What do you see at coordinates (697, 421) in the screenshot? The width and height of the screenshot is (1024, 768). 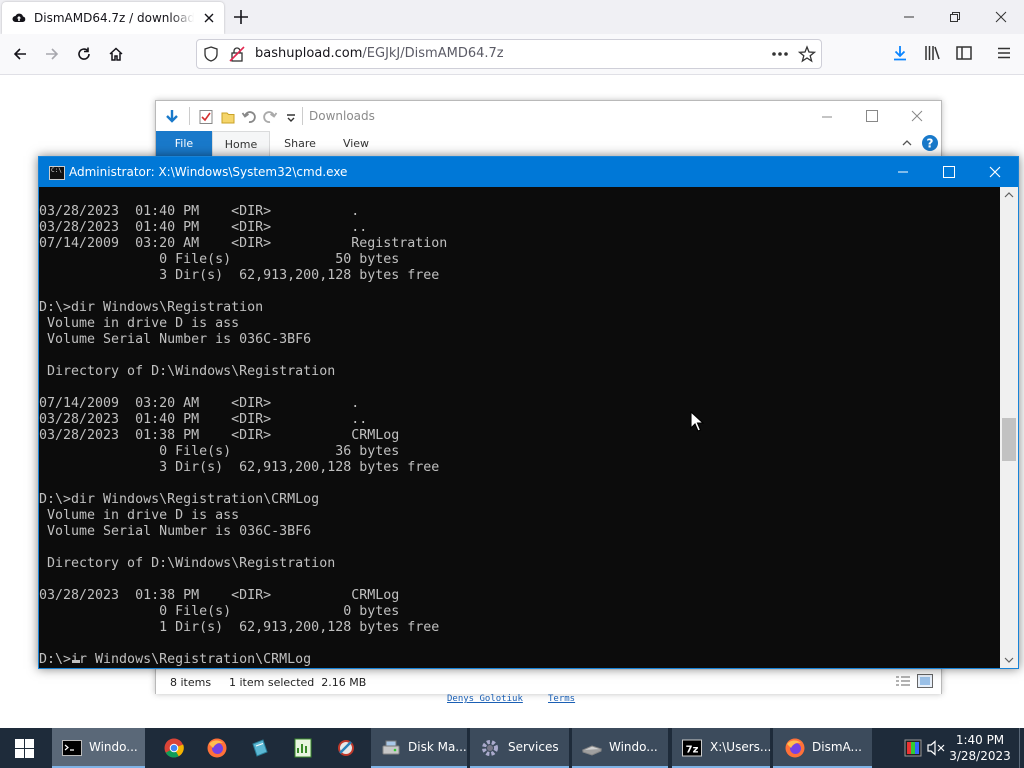 I see `mouse-pointer-icon` at bounding box center [697, 421].